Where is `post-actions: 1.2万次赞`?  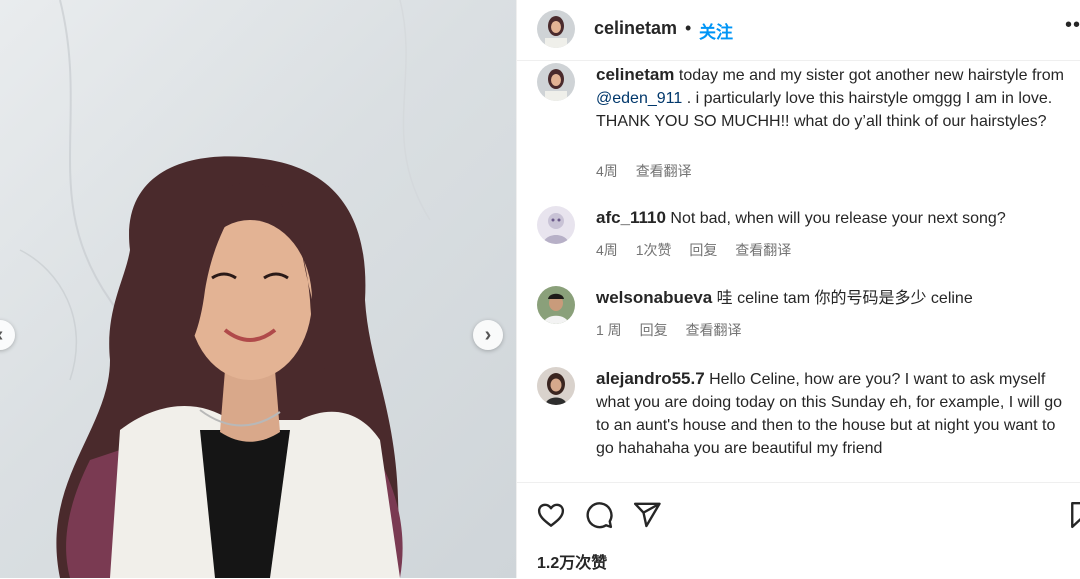
post-actions: 1.2万次赞 is located at coordinates (798, 530).